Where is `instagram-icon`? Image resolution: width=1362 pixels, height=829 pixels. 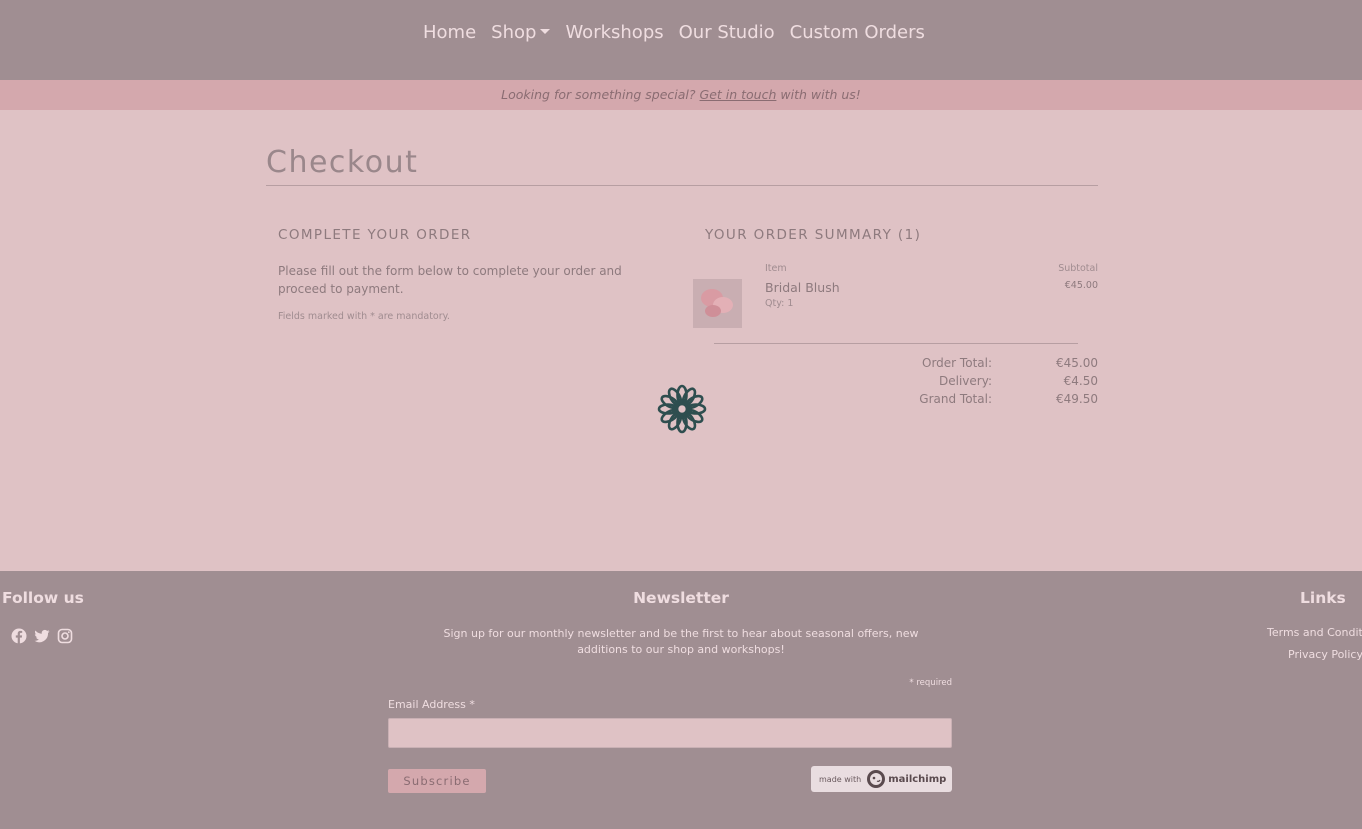
instagram-icon is located at coordinates (65, 636).